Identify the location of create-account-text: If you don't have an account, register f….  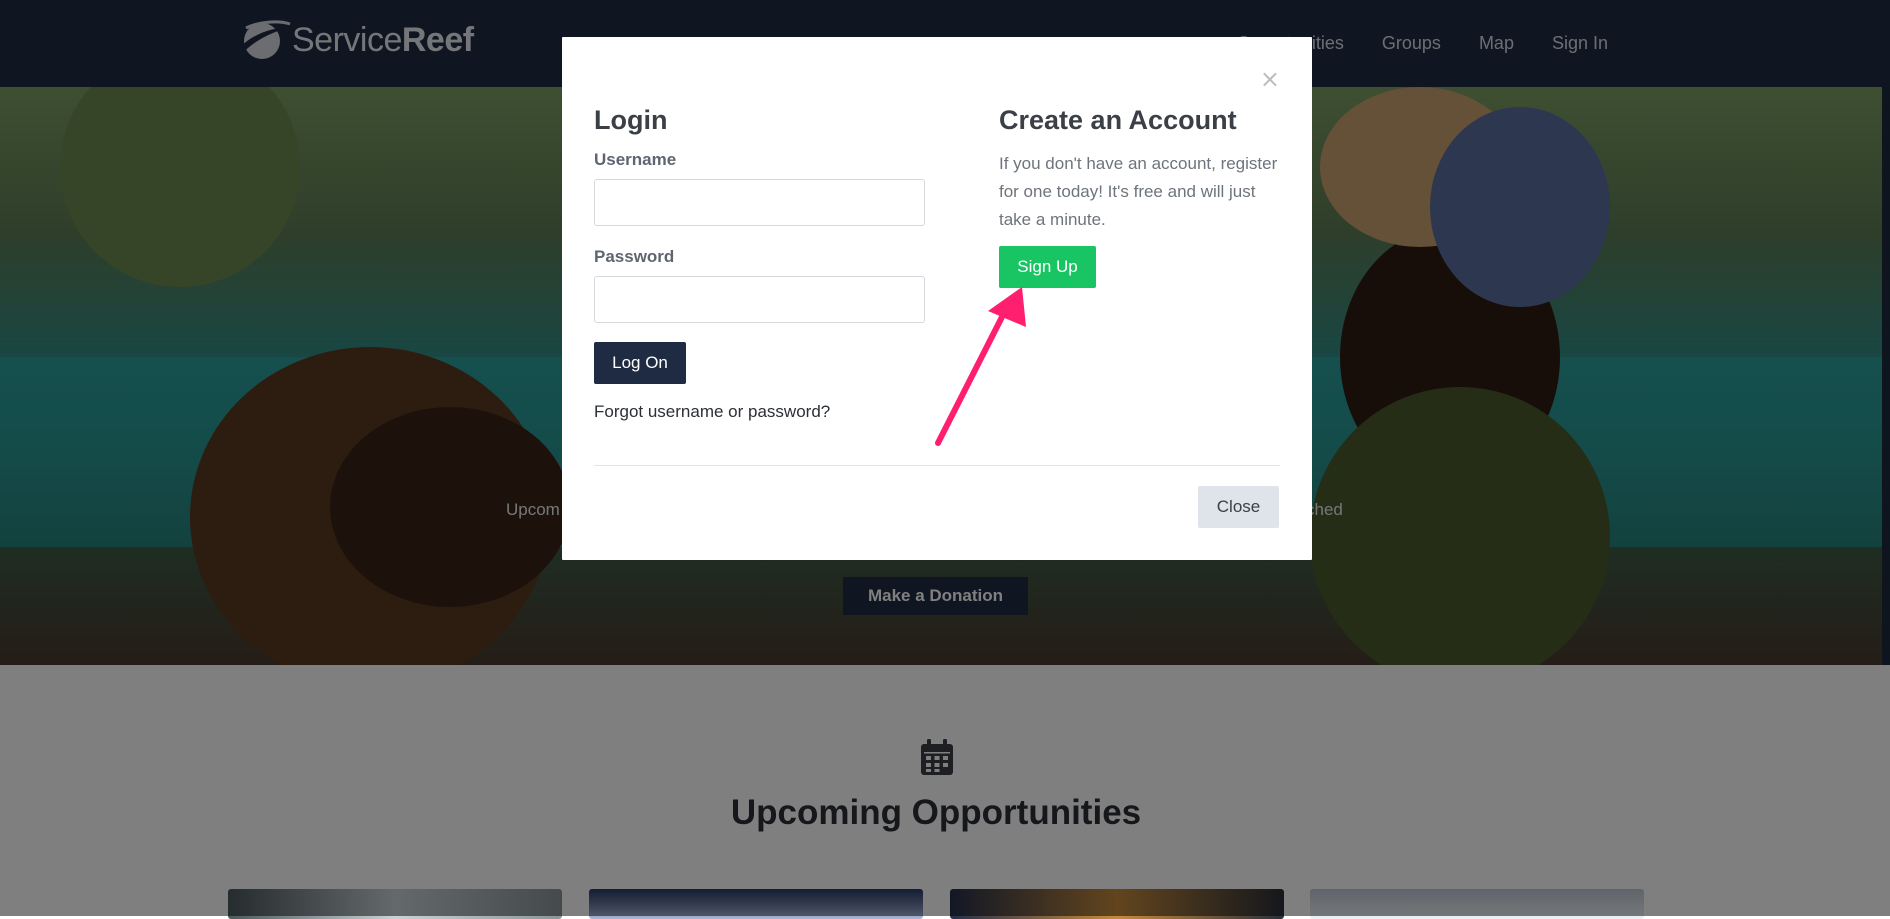
(1138, 191).